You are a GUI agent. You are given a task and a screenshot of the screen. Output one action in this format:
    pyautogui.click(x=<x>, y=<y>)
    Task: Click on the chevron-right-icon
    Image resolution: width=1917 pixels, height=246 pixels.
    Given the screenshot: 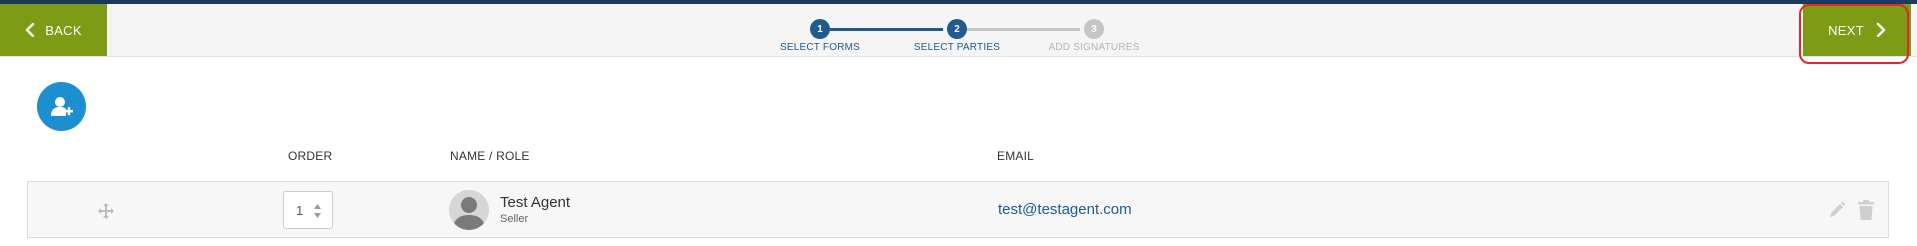 What is the action you would take?
    pyautogui.click(x=1881, y=30)
    